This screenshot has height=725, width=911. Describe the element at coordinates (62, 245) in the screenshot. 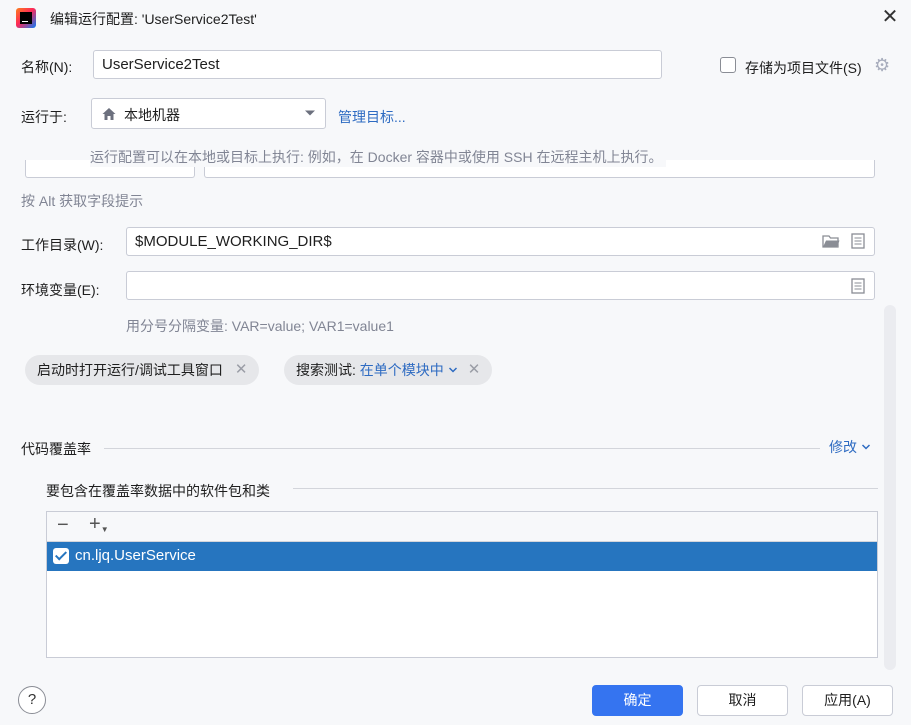

I see `working-dir-label: 工作目录(W):` at that location.